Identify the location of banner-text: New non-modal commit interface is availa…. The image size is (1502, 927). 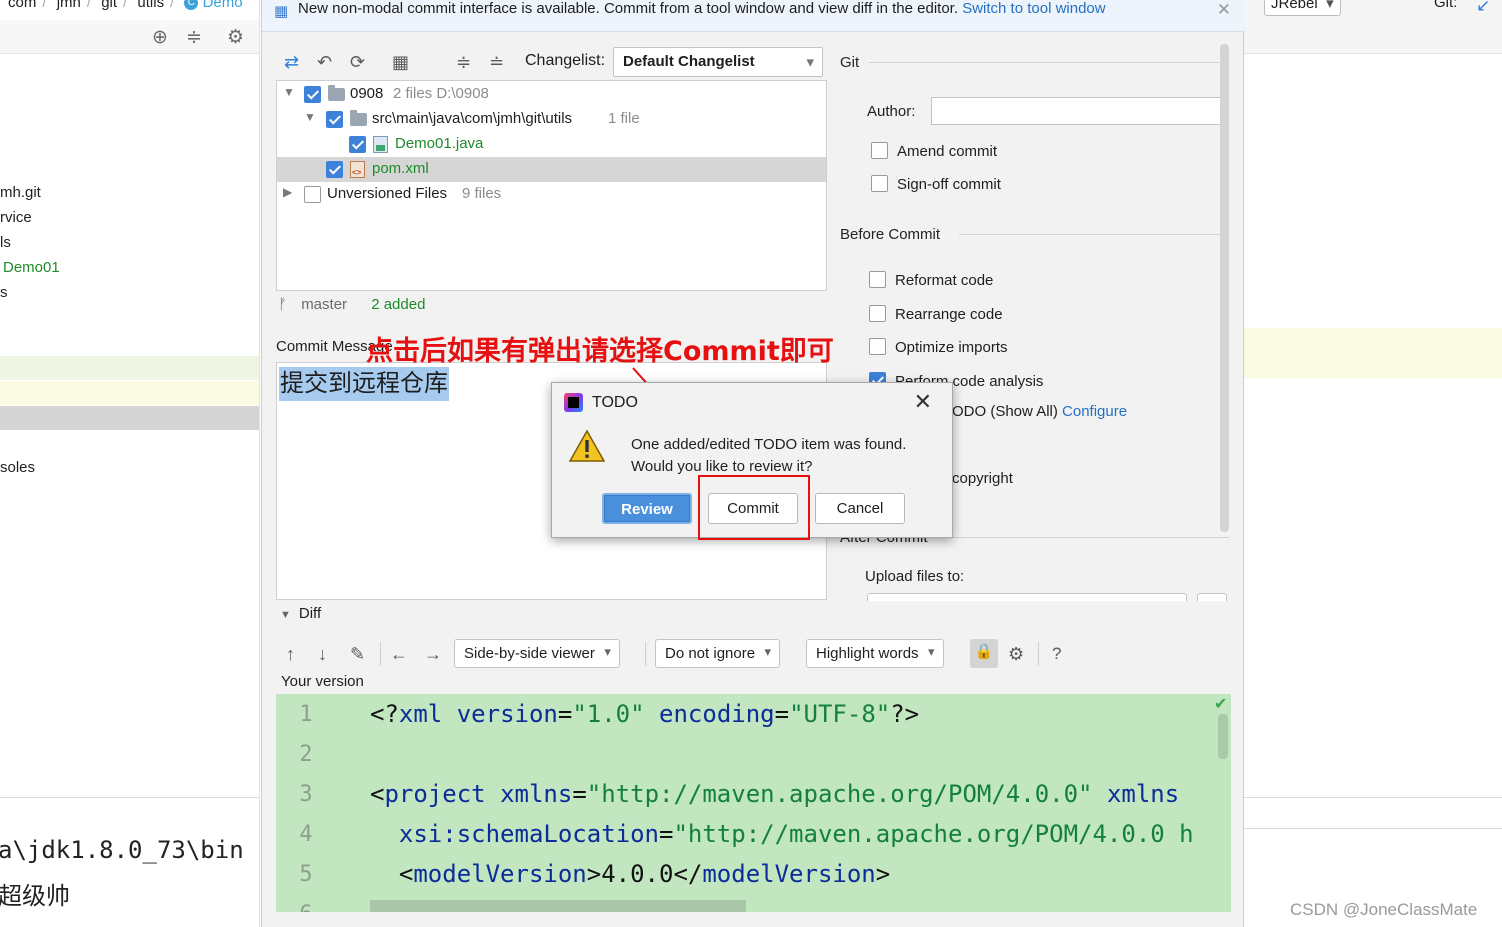
(628, 8).